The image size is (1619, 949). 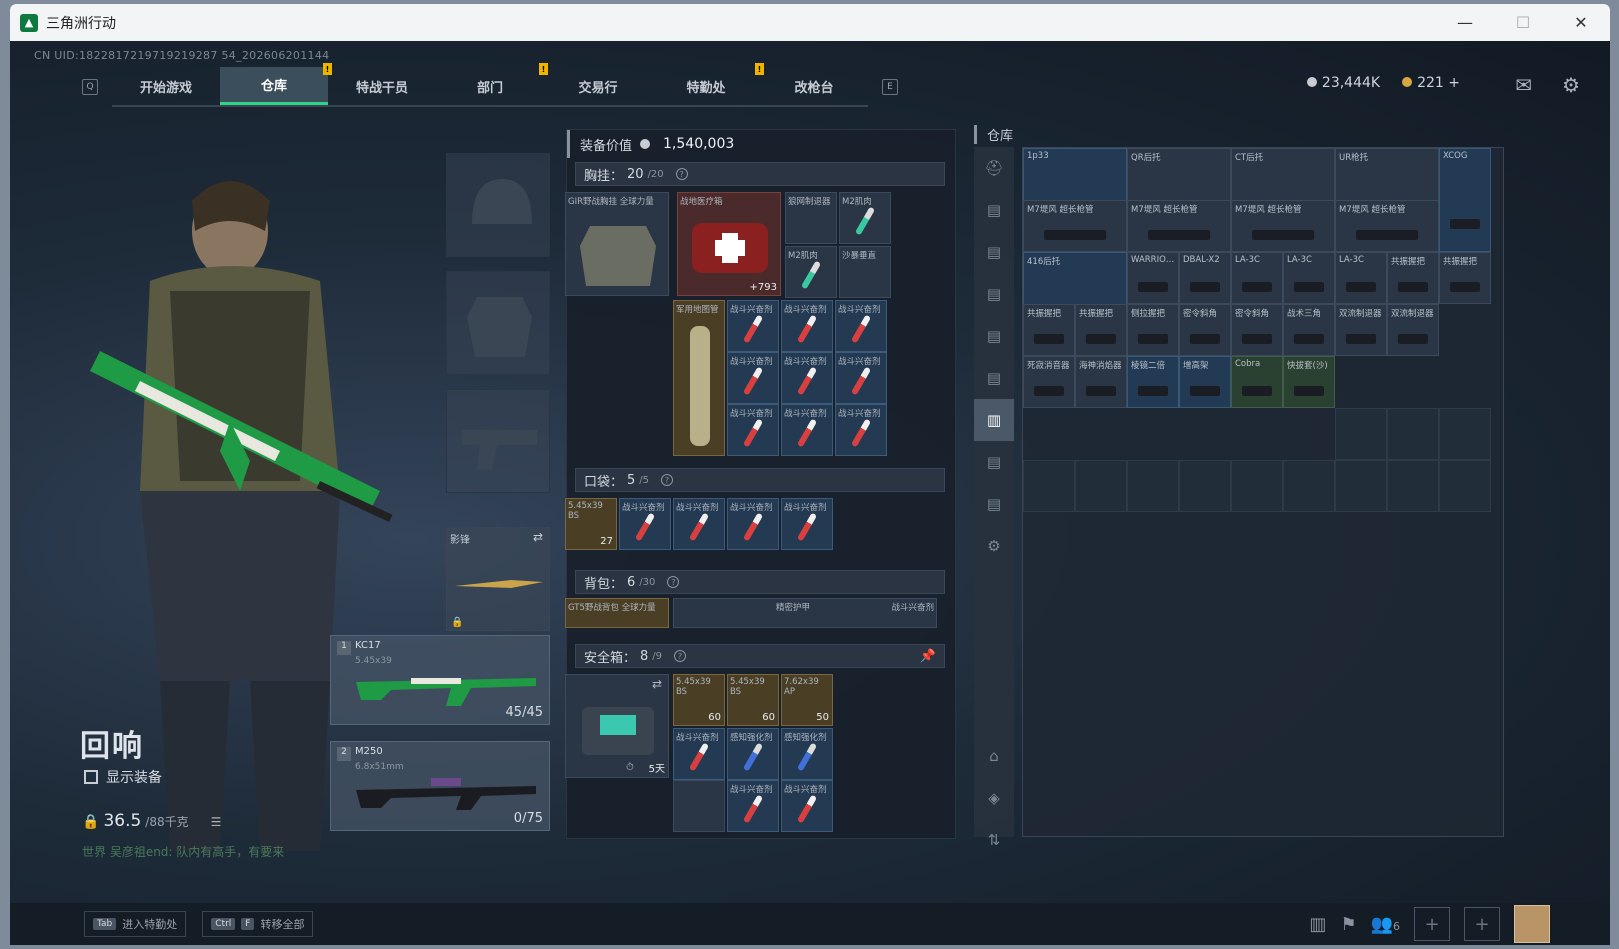 What do you see at coordinates (994, 420) in the screenshot?
I see `category-attachments-icon: ▥` at bounding box center [994, 420].